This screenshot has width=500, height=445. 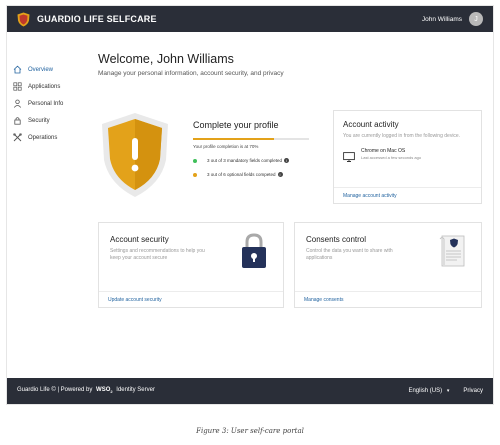 I want to click on app-title: GUARDIO LIFE SELFCARE, so click(x=97, y=19).